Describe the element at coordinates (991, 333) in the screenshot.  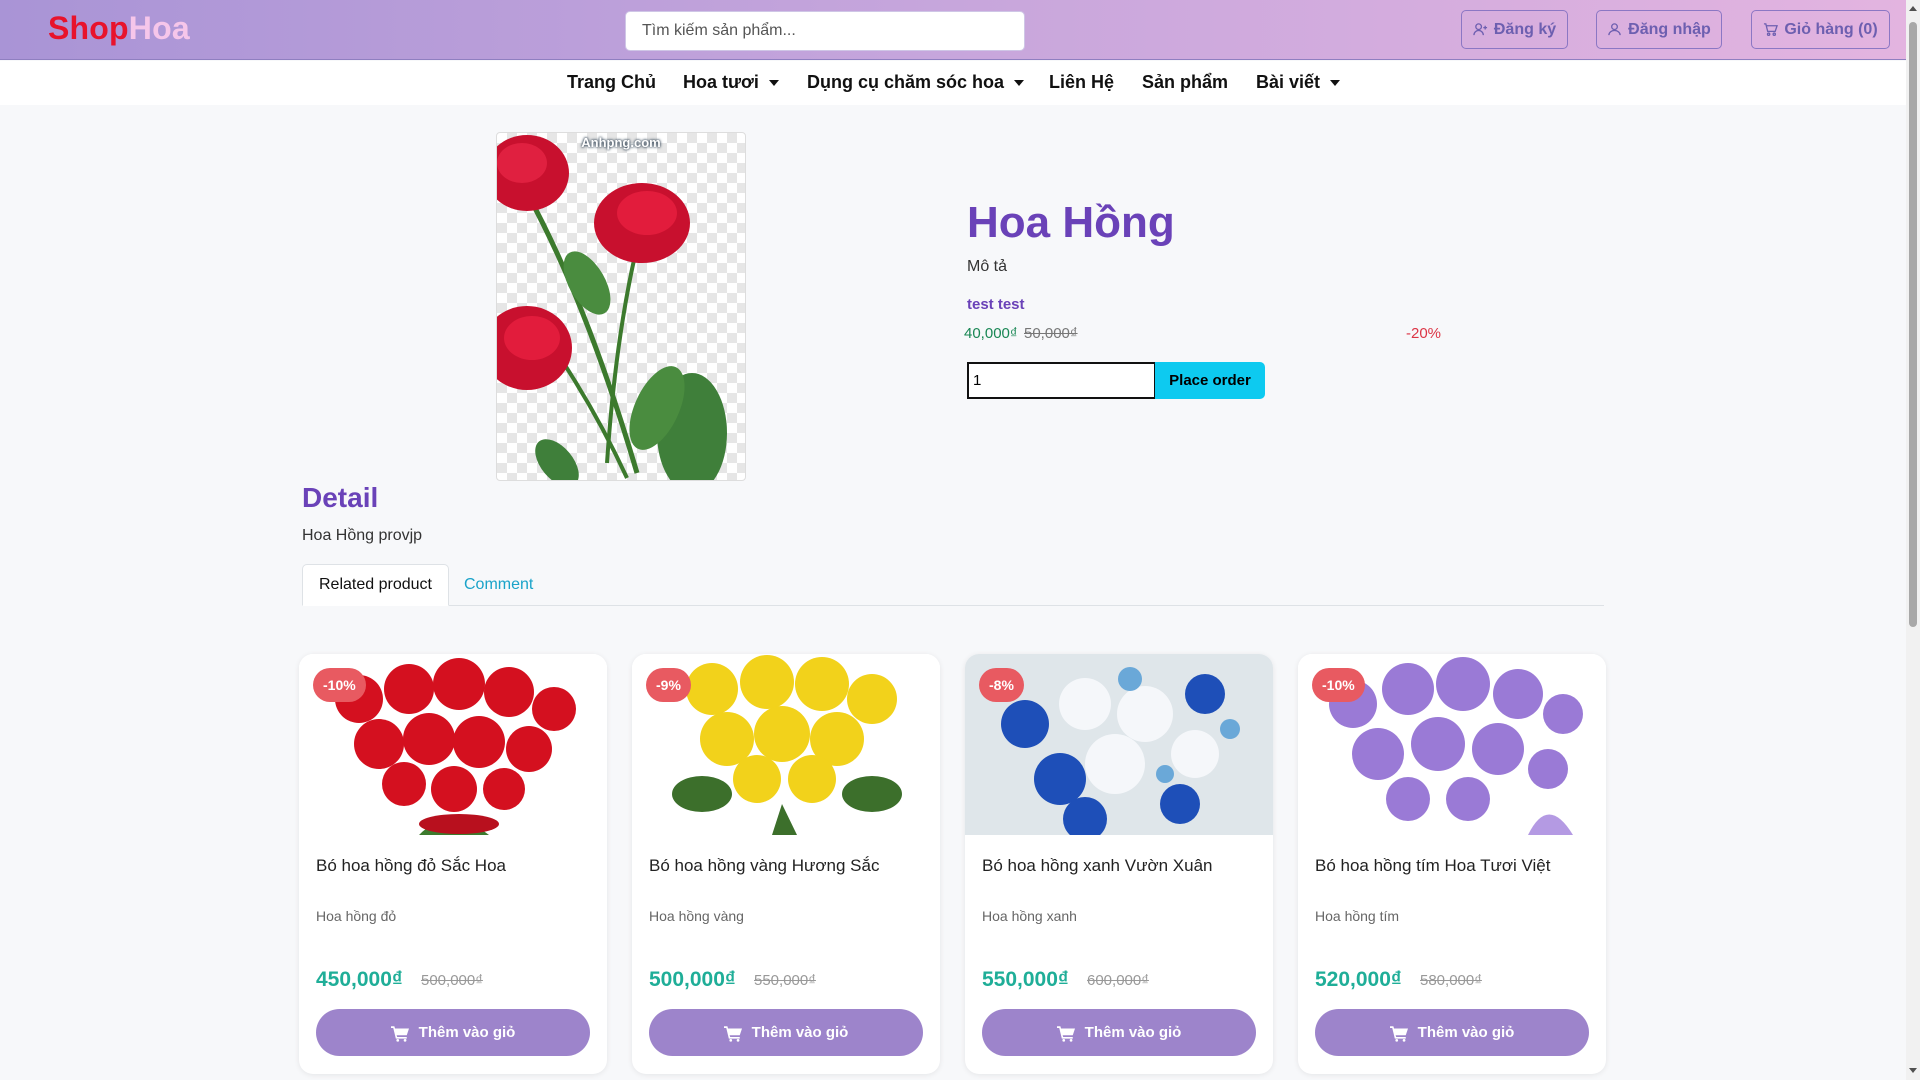
I see `product-price: 40,000₫` at that location.